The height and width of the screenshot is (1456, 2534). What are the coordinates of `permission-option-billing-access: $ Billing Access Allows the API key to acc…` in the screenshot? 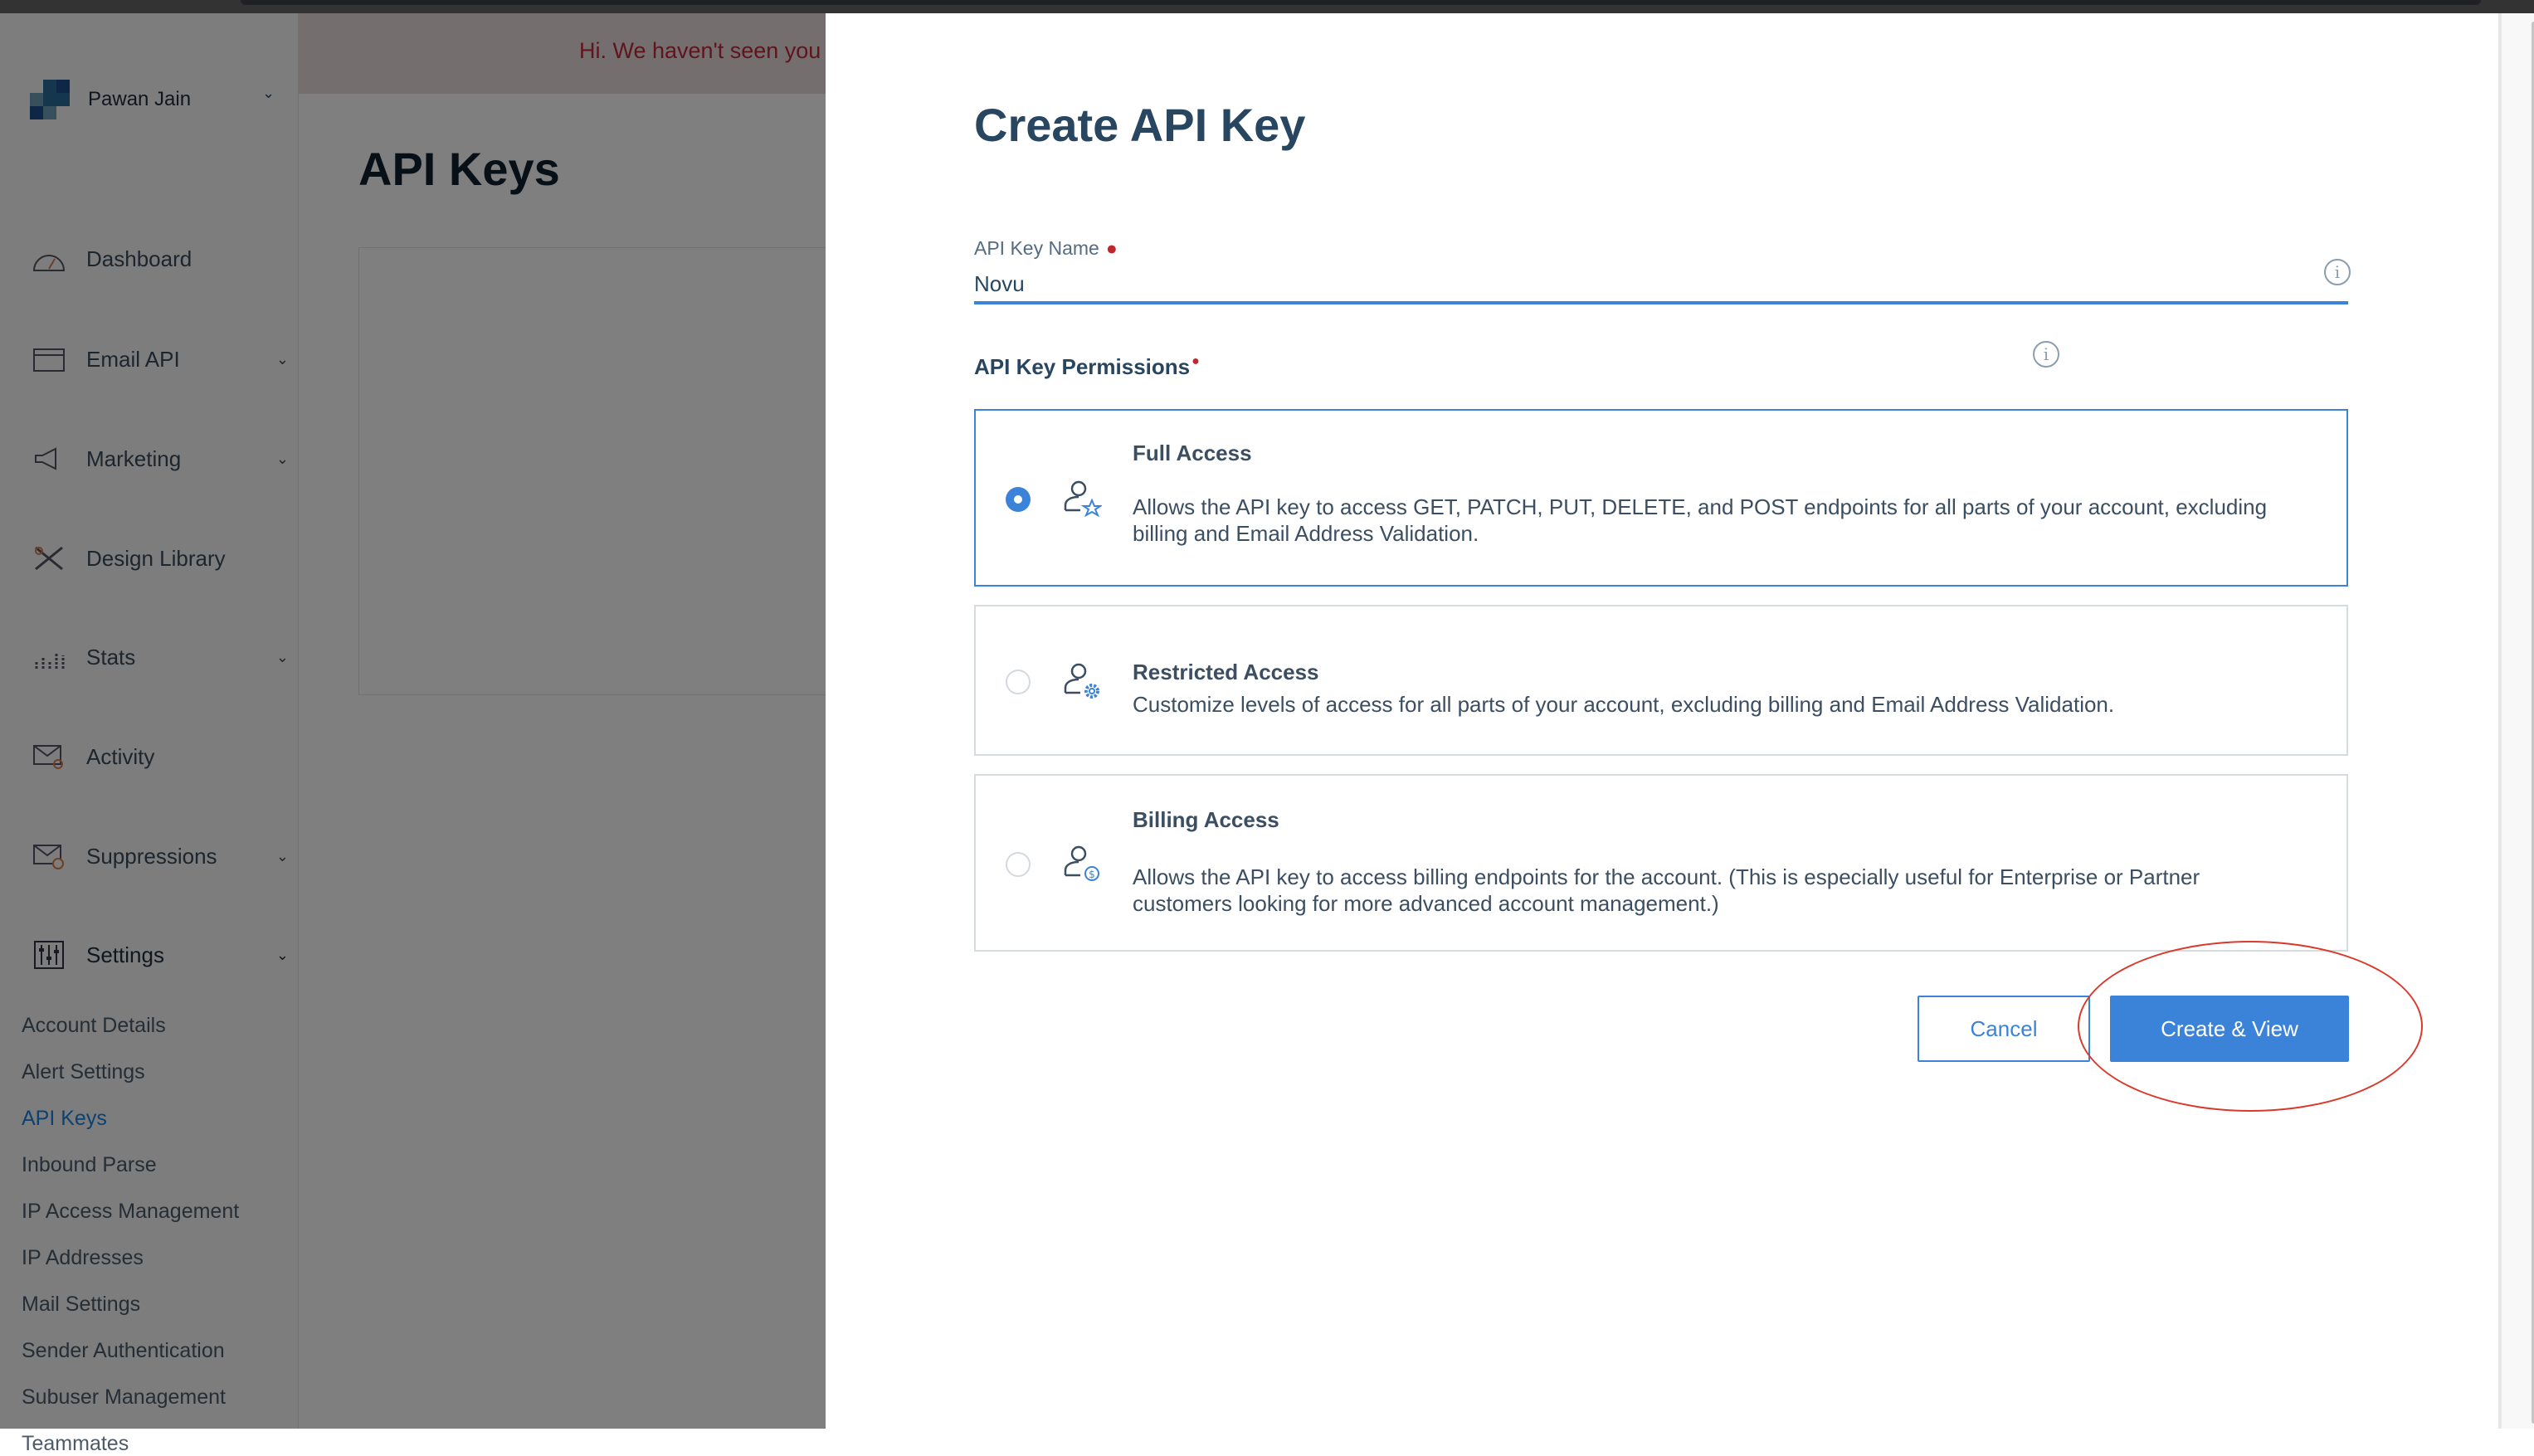 It's located at (1661, 863).